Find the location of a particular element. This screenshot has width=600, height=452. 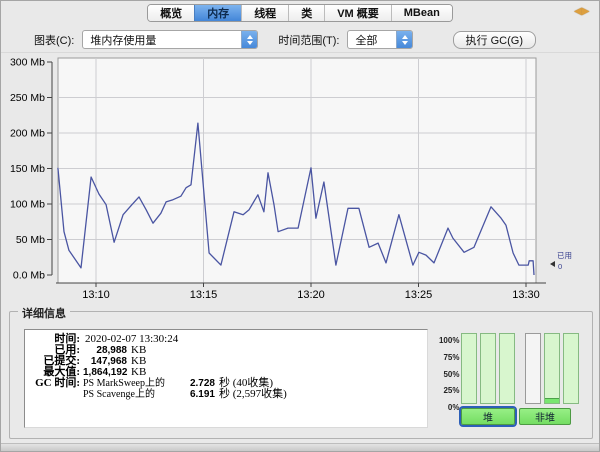

memory-group-buttons: 堆非堆 is located at coordinates (517, 416).